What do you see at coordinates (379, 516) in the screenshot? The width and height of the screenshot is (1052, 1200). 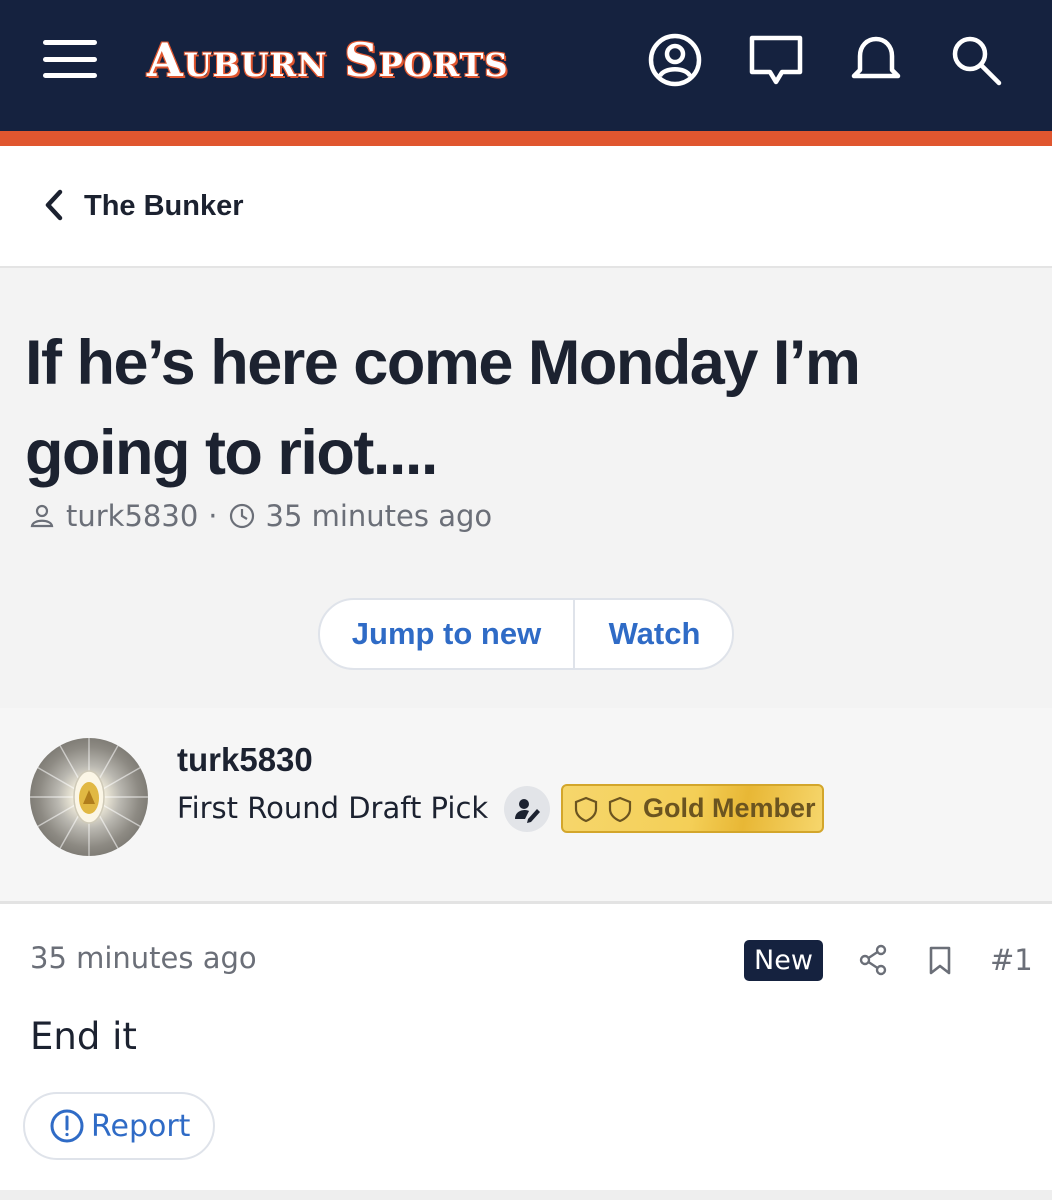 I see `thread-time: 35 minutes ago` at bounding box center [379, 516].